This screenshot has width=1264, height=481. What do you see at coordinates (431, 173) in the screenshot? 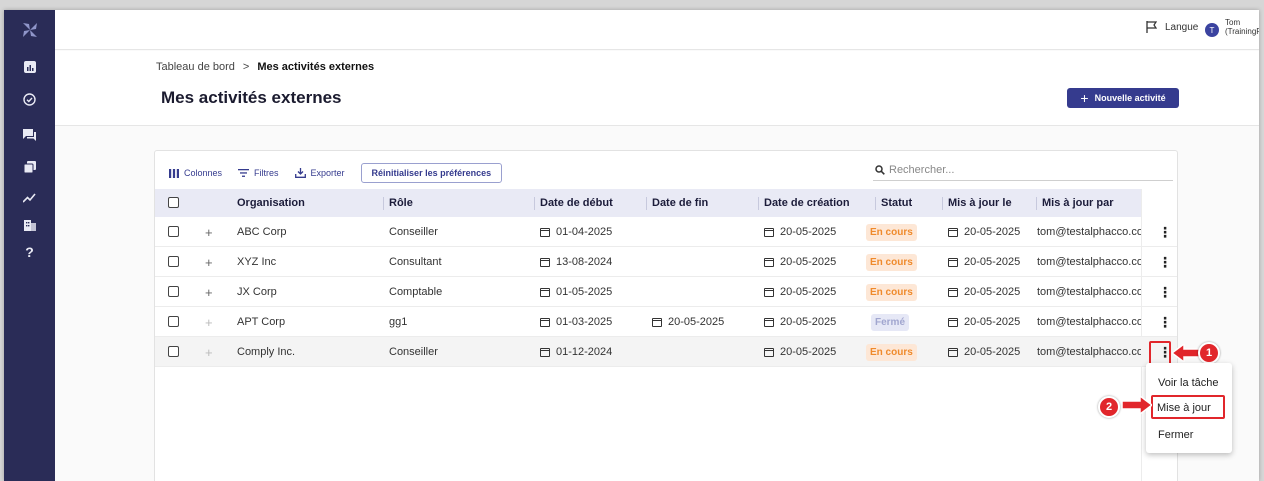
I see `reset-preferences-button: Réinitialiser les préférences` at bounding box center [431, 173].